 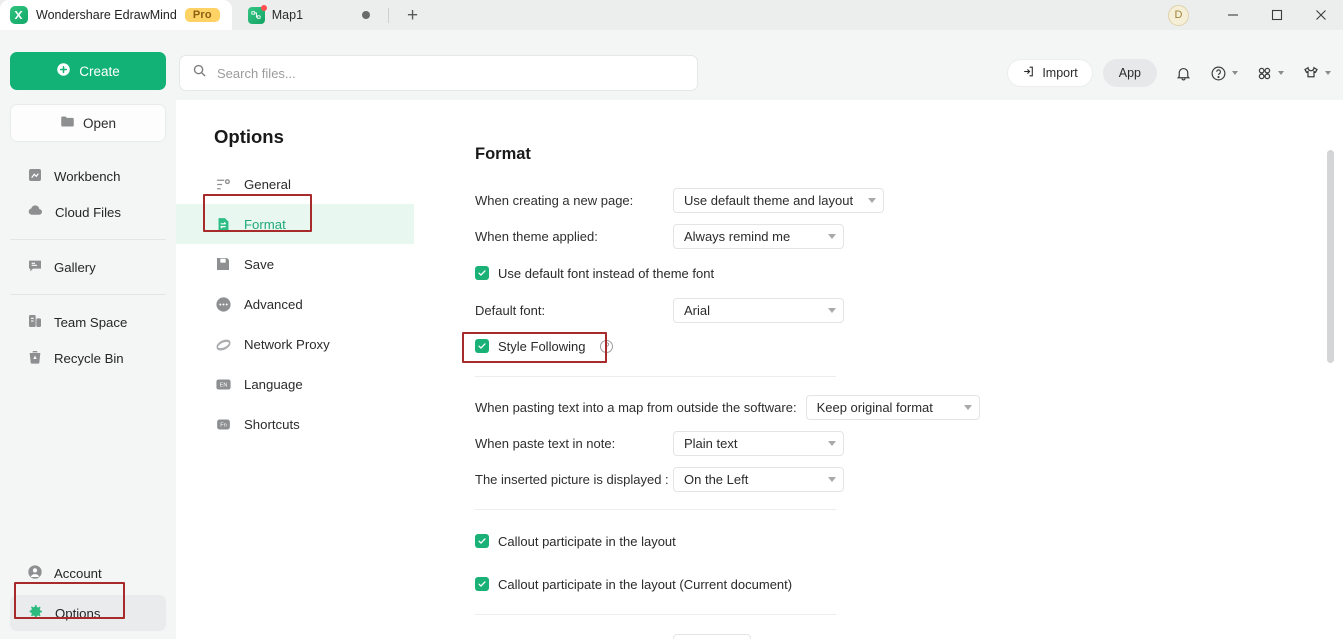 I want to click on new-page-select: Use default theme and layout, so click(x=778, y=200).